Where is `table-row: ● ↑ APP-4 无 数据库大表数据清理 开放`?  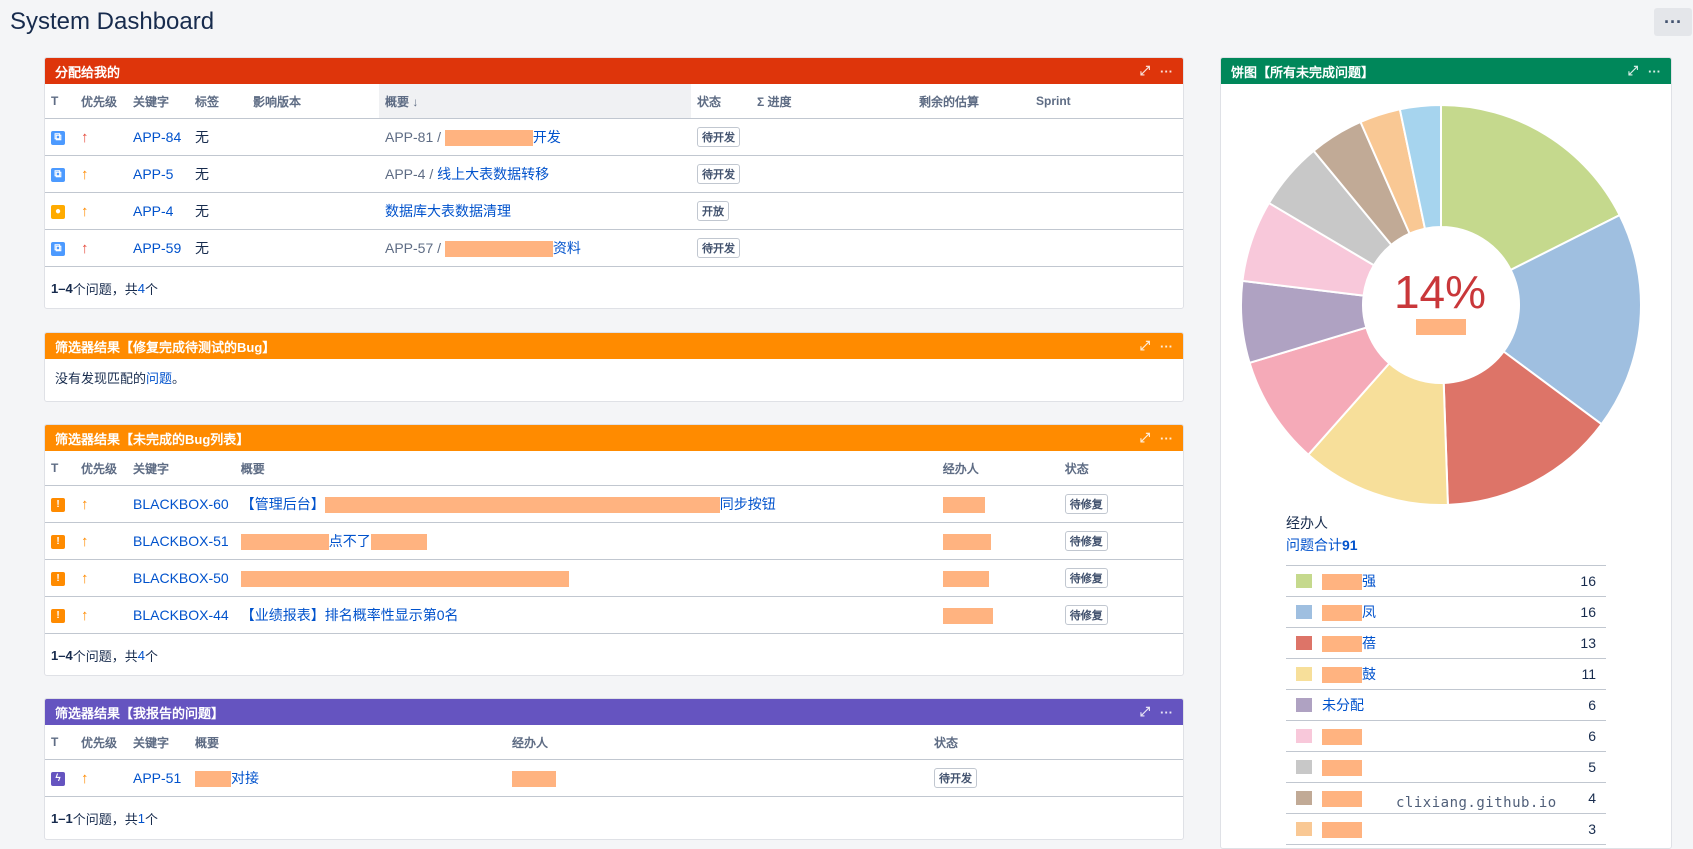 table-row: ● ↑ APP-4 无 数据库大表数据清理 开放 is located at coordinates (614, 211).